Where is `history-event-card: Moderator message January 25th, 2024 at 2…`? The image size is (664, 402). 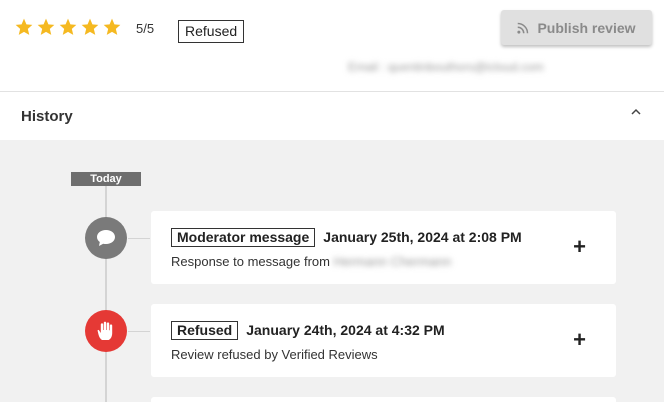
history-event-card: Moderator message January 25th, 2024 at 2… is located at coordinates (383, 247).